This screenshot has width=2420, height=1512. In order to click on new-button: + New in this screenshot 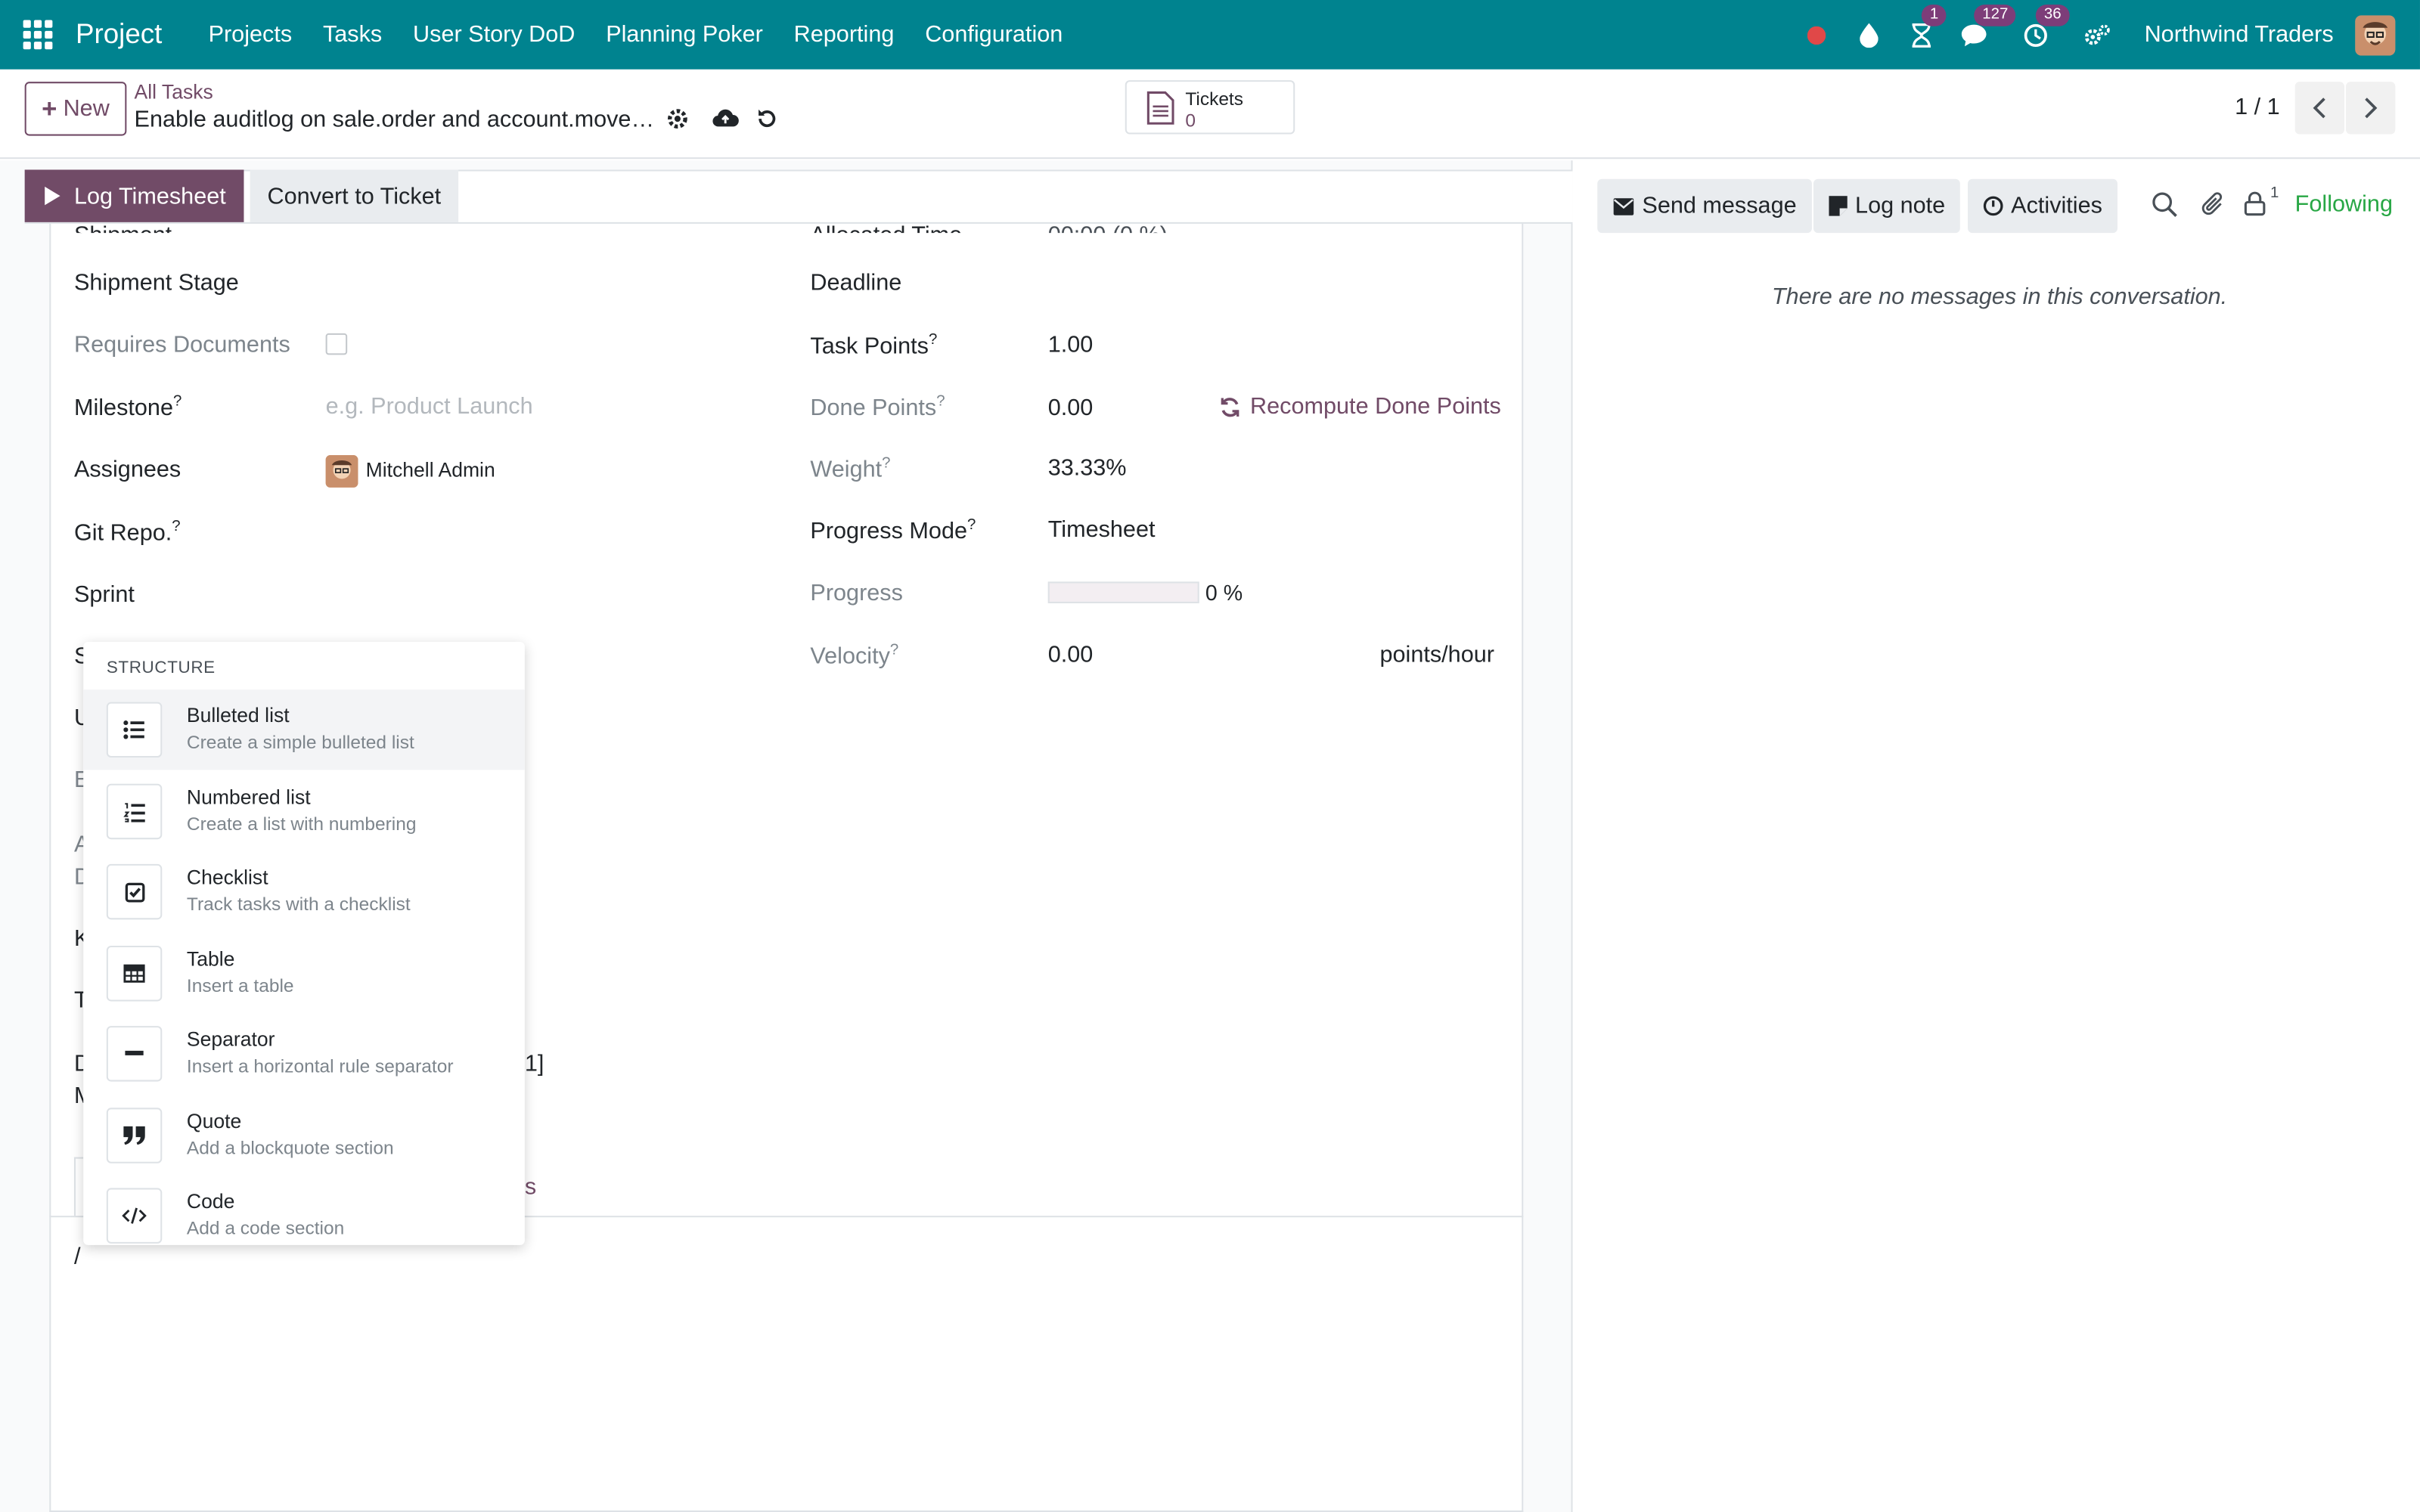, I will do `click(75, 109)`.